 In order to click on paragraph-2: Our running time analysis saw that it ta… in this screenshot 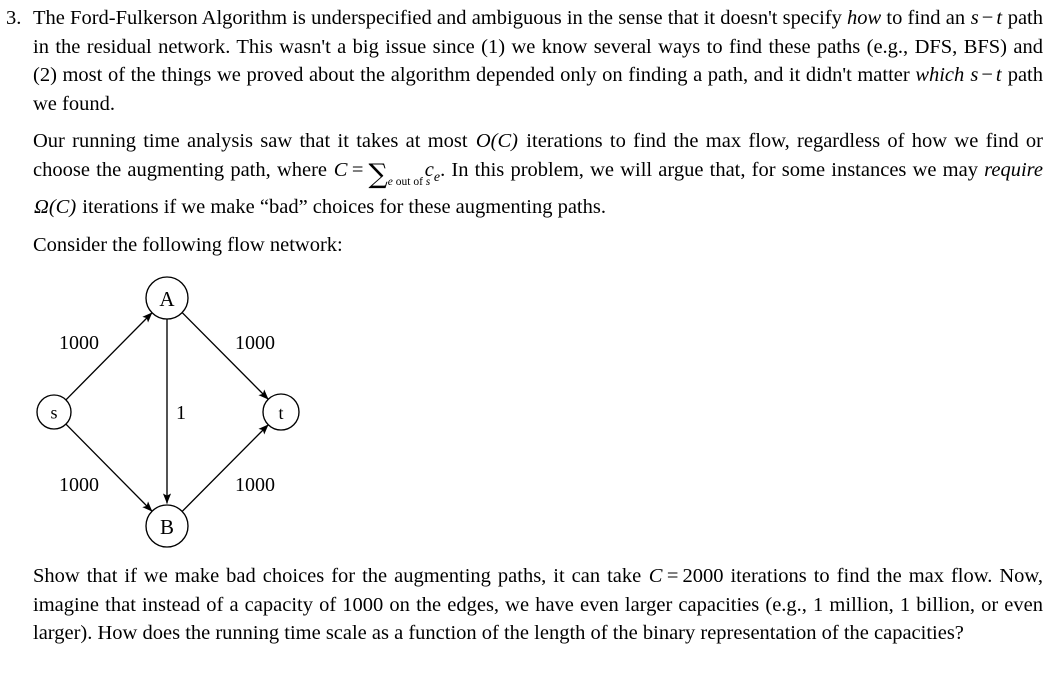, I will do `click(538, 169)`.